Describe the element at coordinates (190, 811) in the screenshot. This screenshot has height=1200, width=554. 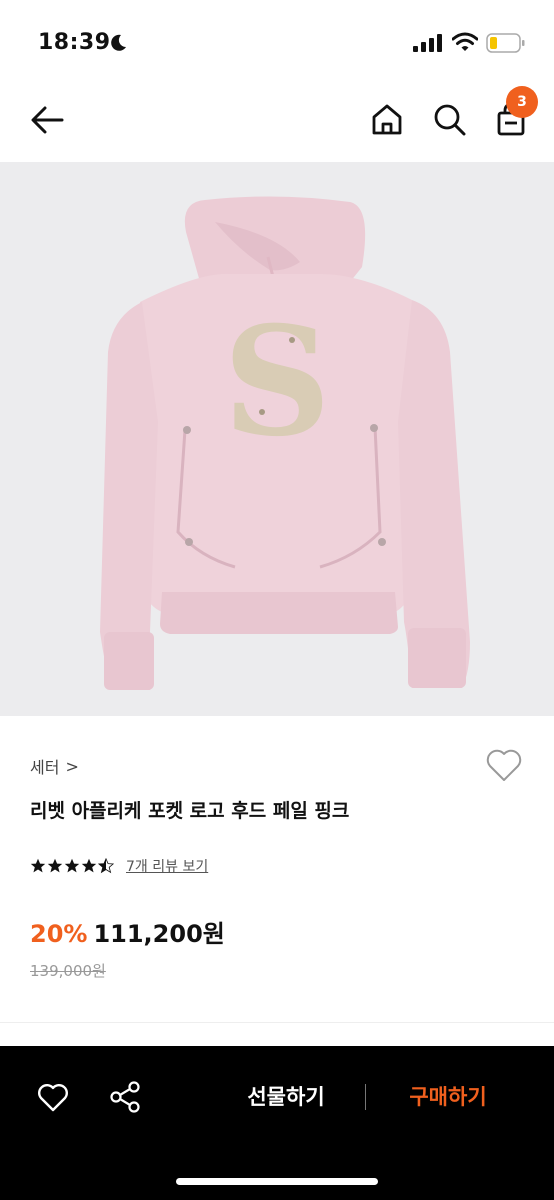
I see `product-title: 리벳 아플리케 포켓 로고 후드 페일 핑크` at that location.